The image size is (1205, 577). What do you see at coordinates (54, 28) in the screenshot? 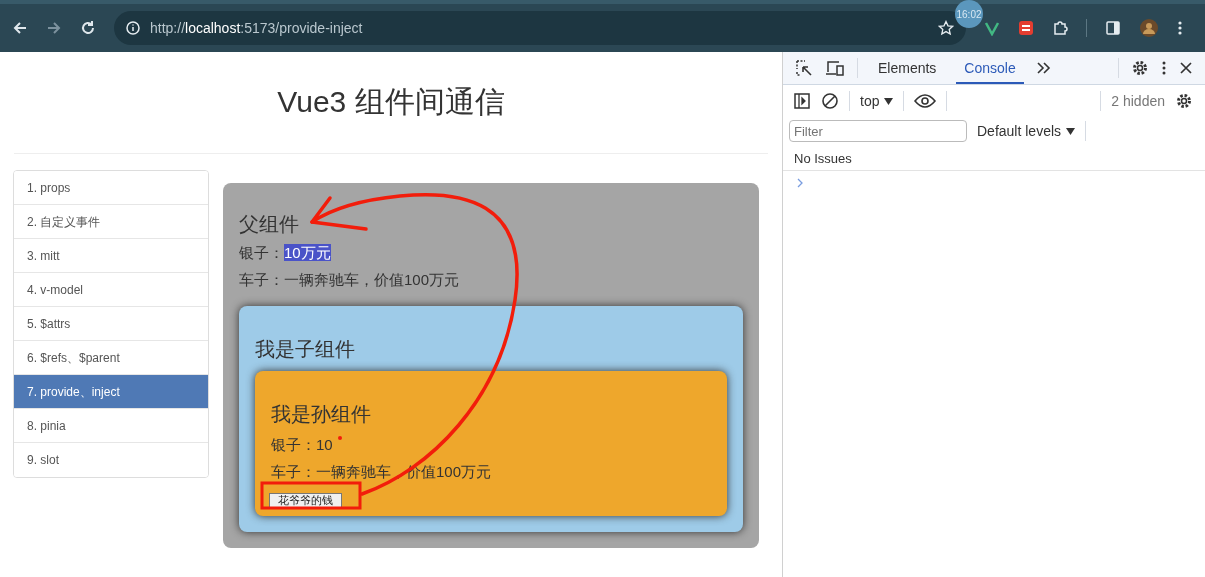
I see `forward-icon` at bounding box center [54, 28].